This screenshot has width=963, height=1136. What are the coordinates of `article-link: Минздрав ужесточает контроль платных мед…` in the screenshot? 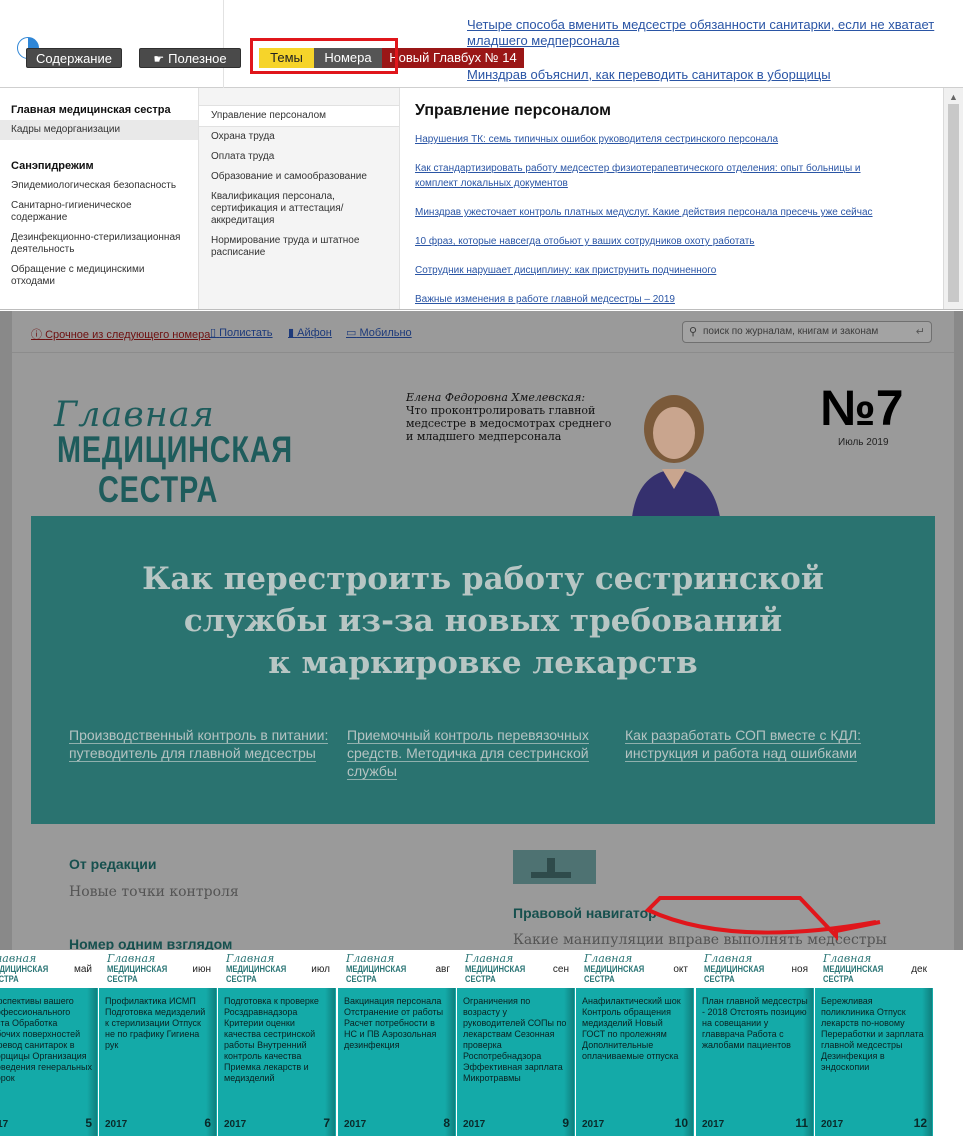 It's located at (644, 212).